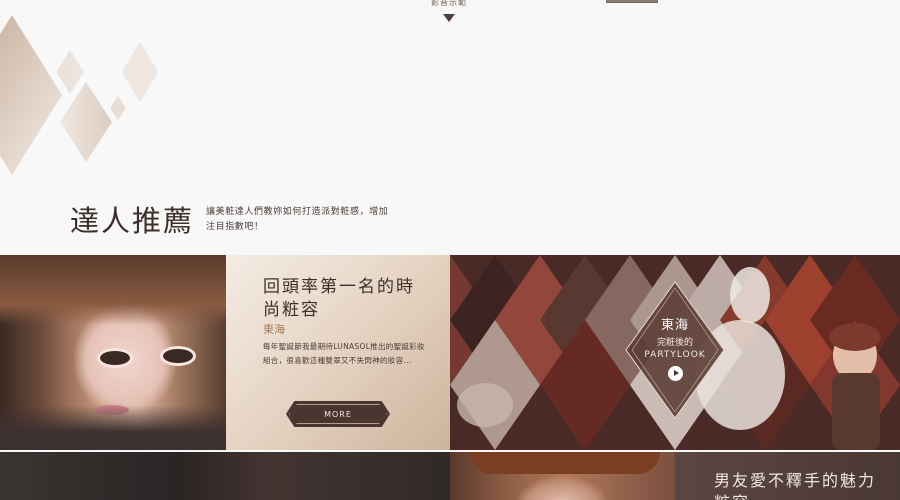  What do you see at coordinates (225, 476) in the screenshot?
I see `diamond-outline-icon` at bounding box center [225, 476].